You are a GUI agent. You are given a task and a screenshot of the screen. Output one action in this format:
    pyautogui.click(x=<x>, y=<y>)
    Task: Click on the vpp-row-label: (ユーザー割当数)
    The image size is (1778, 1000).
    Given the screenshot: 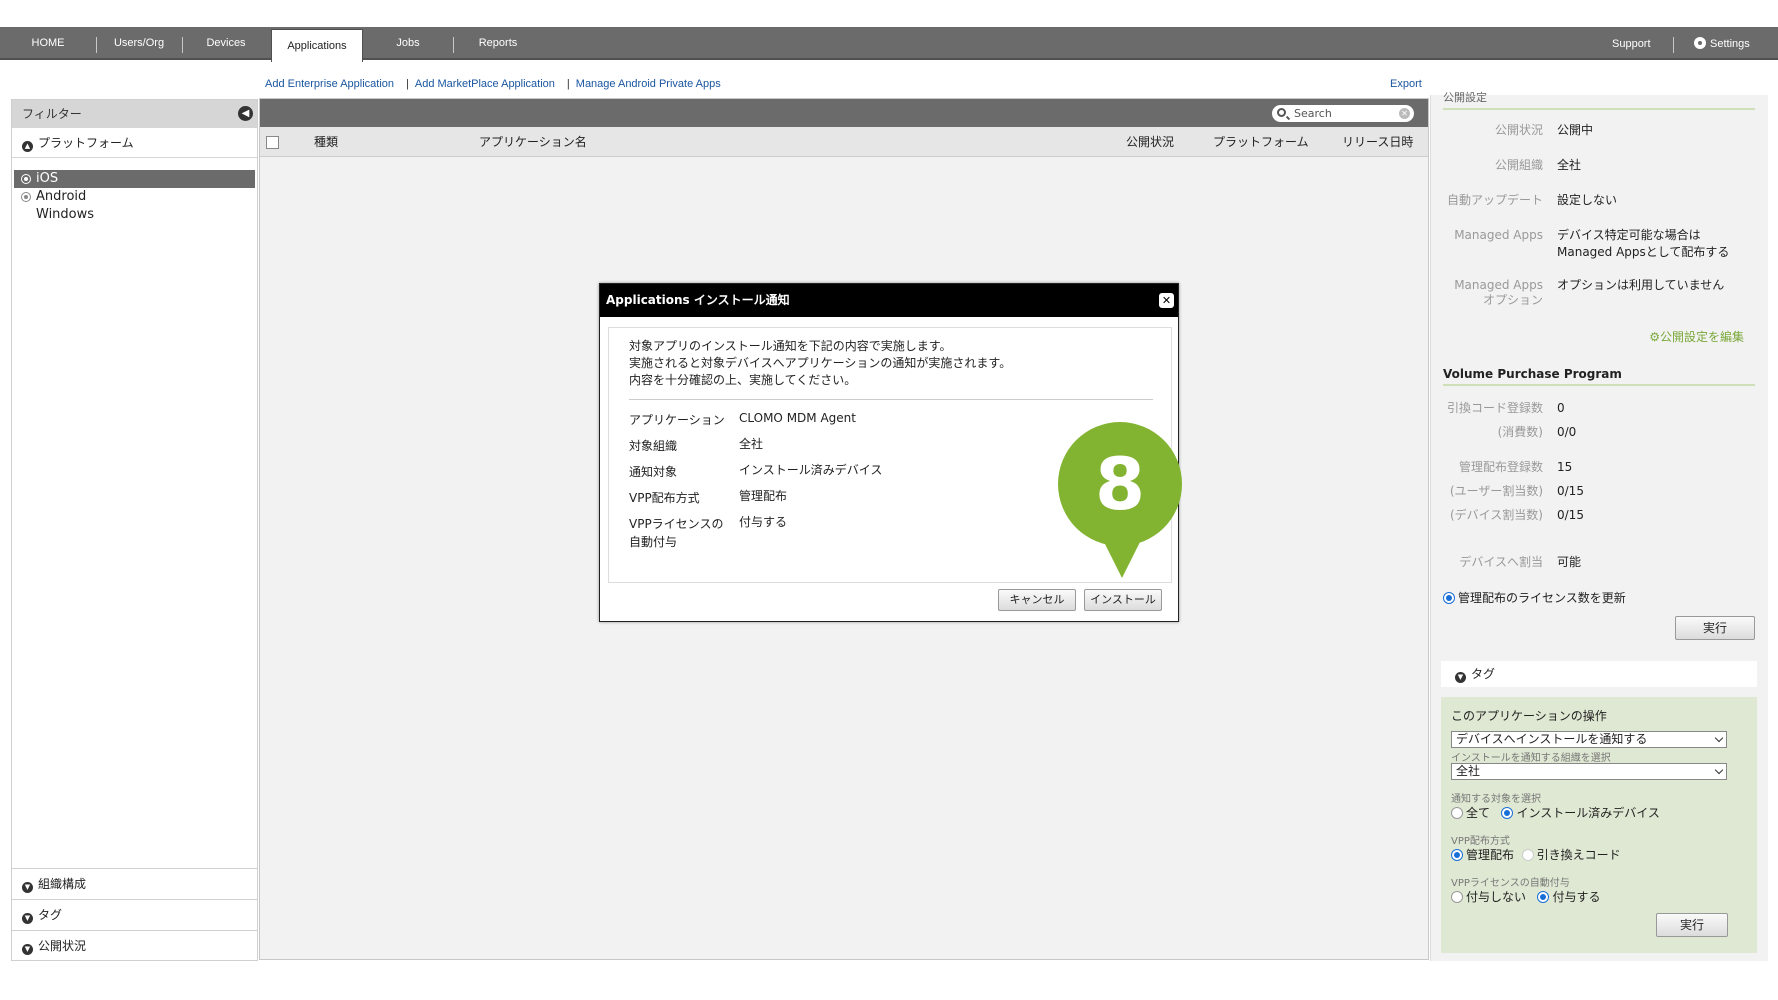 What is the action you would take?
    pyautogui.click(x=1496, y=491)
    